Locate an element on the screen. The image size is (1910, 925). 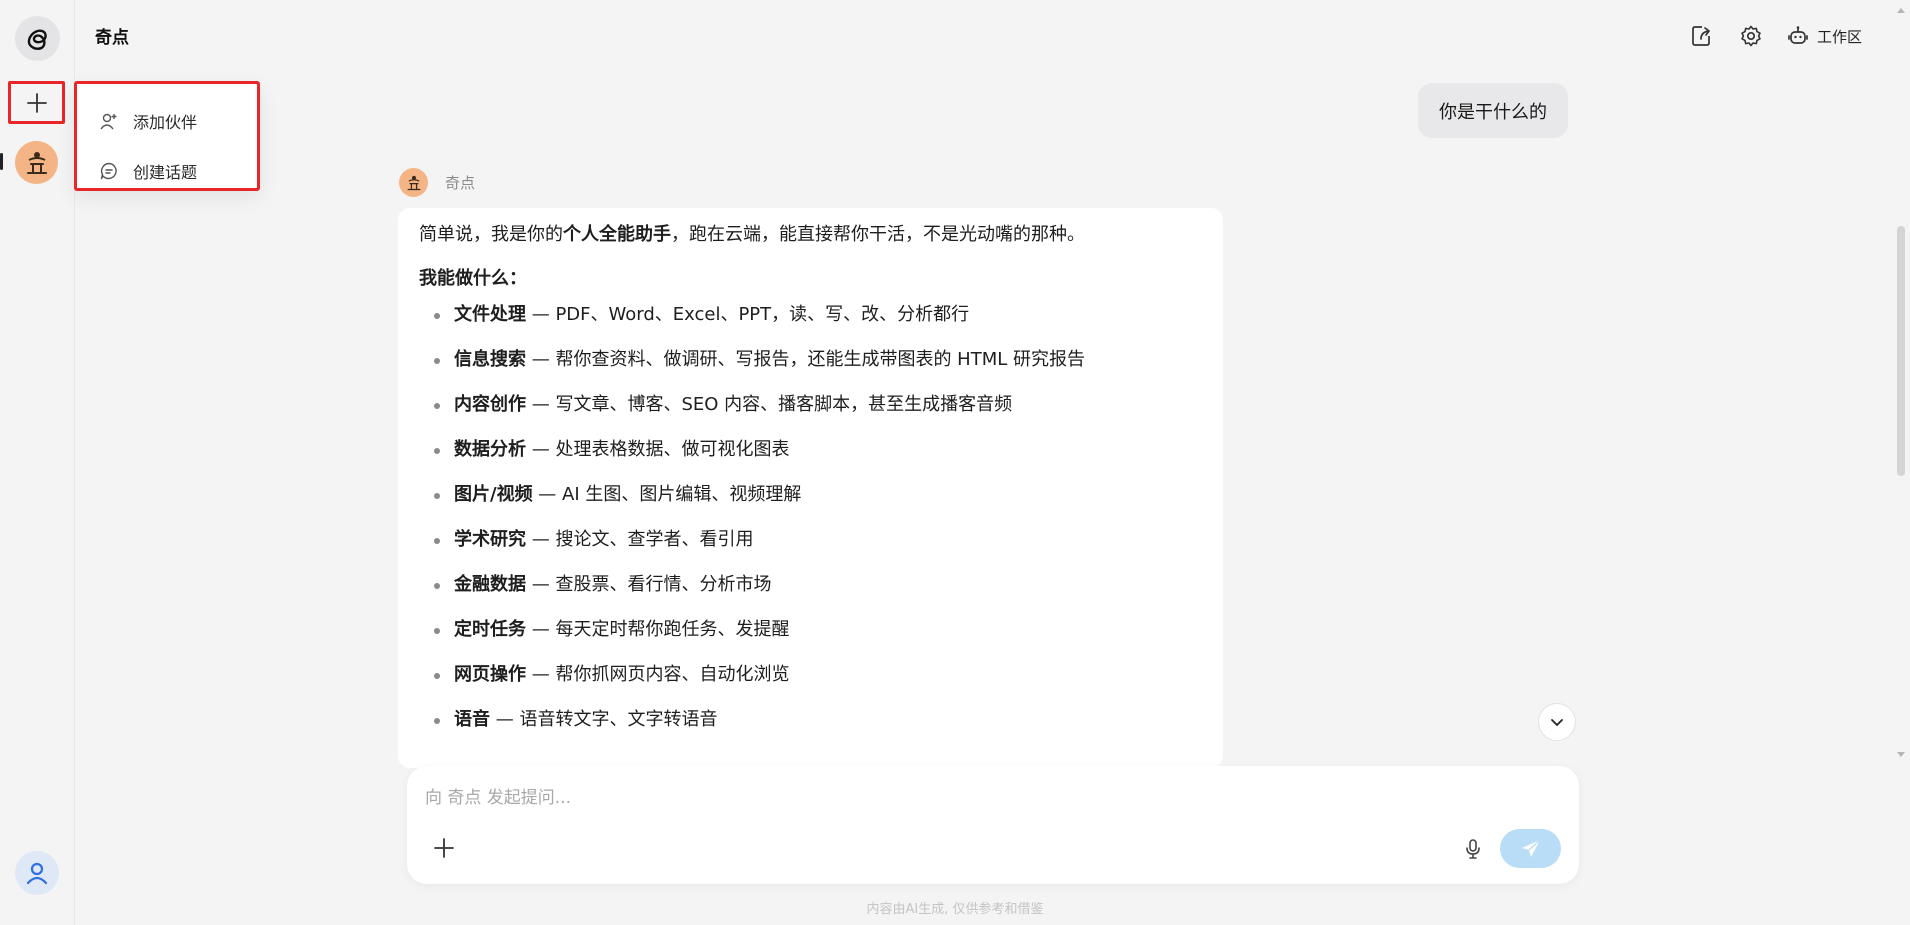
scroll-to-bottom-button is located at coordinates (1557, 722).